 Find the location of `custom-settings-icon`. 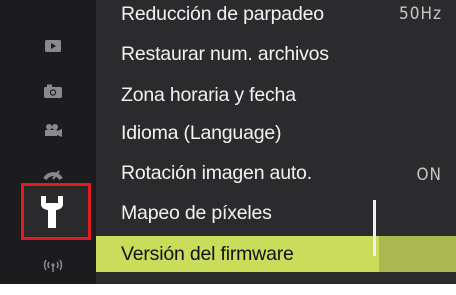

custom-settings-icon is located at coordinates (53, 173).